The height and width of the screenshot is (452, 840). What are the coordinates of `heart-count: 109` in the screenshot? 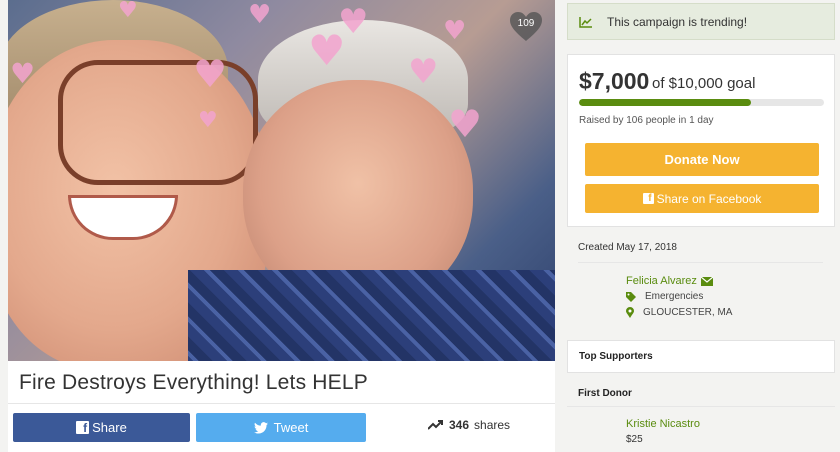 It's located at (526, 23).